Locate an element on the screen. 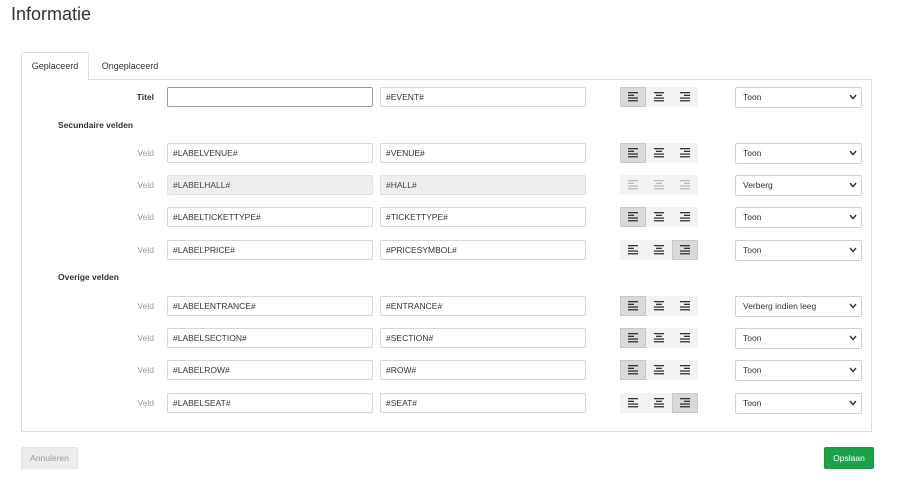 This screenshot has width=904, height=482. title-visibility-select: Toon is located at coordinates (798, 97).